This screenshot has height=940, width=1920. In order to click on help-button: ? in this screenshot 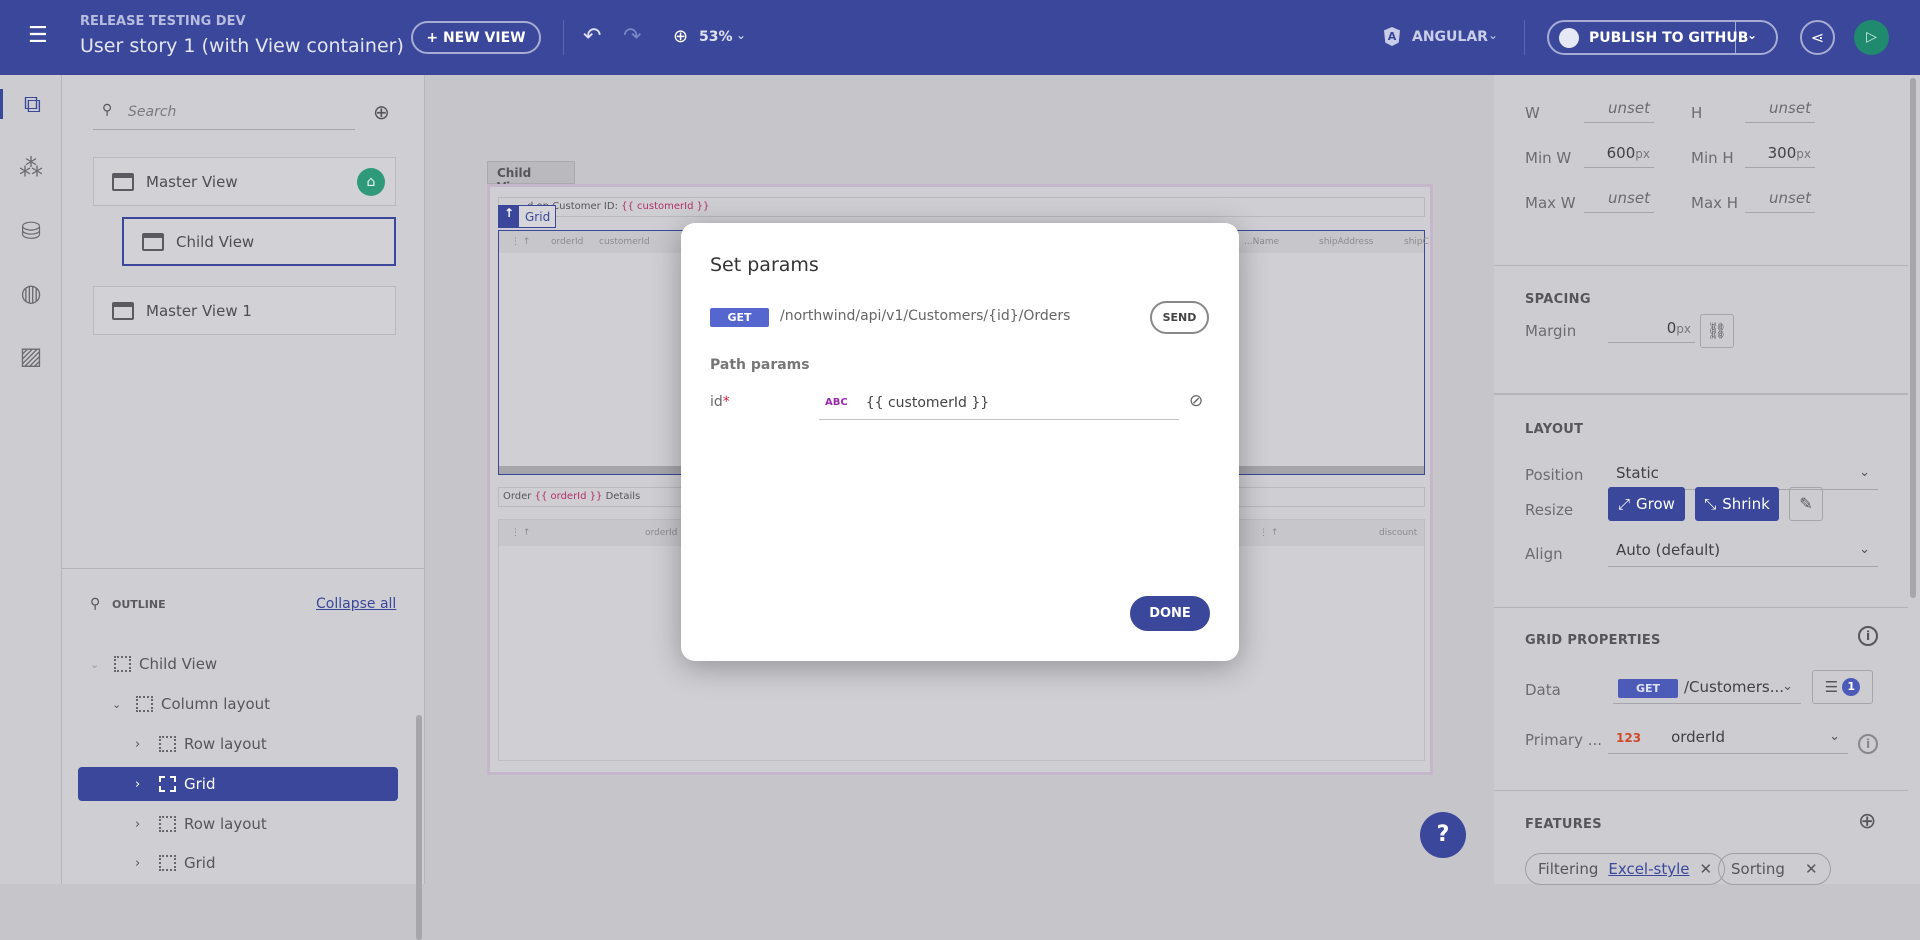, I will do `click(1443, 835)`.